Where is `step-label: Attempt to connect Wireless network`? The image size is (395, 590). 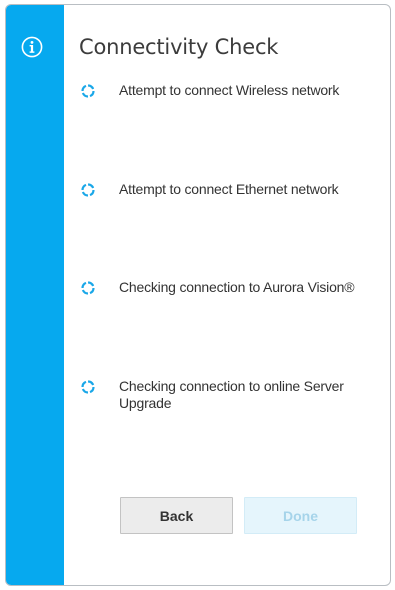
step-label: Attempt to connect Wireless network is located at coordinates (229, 90).